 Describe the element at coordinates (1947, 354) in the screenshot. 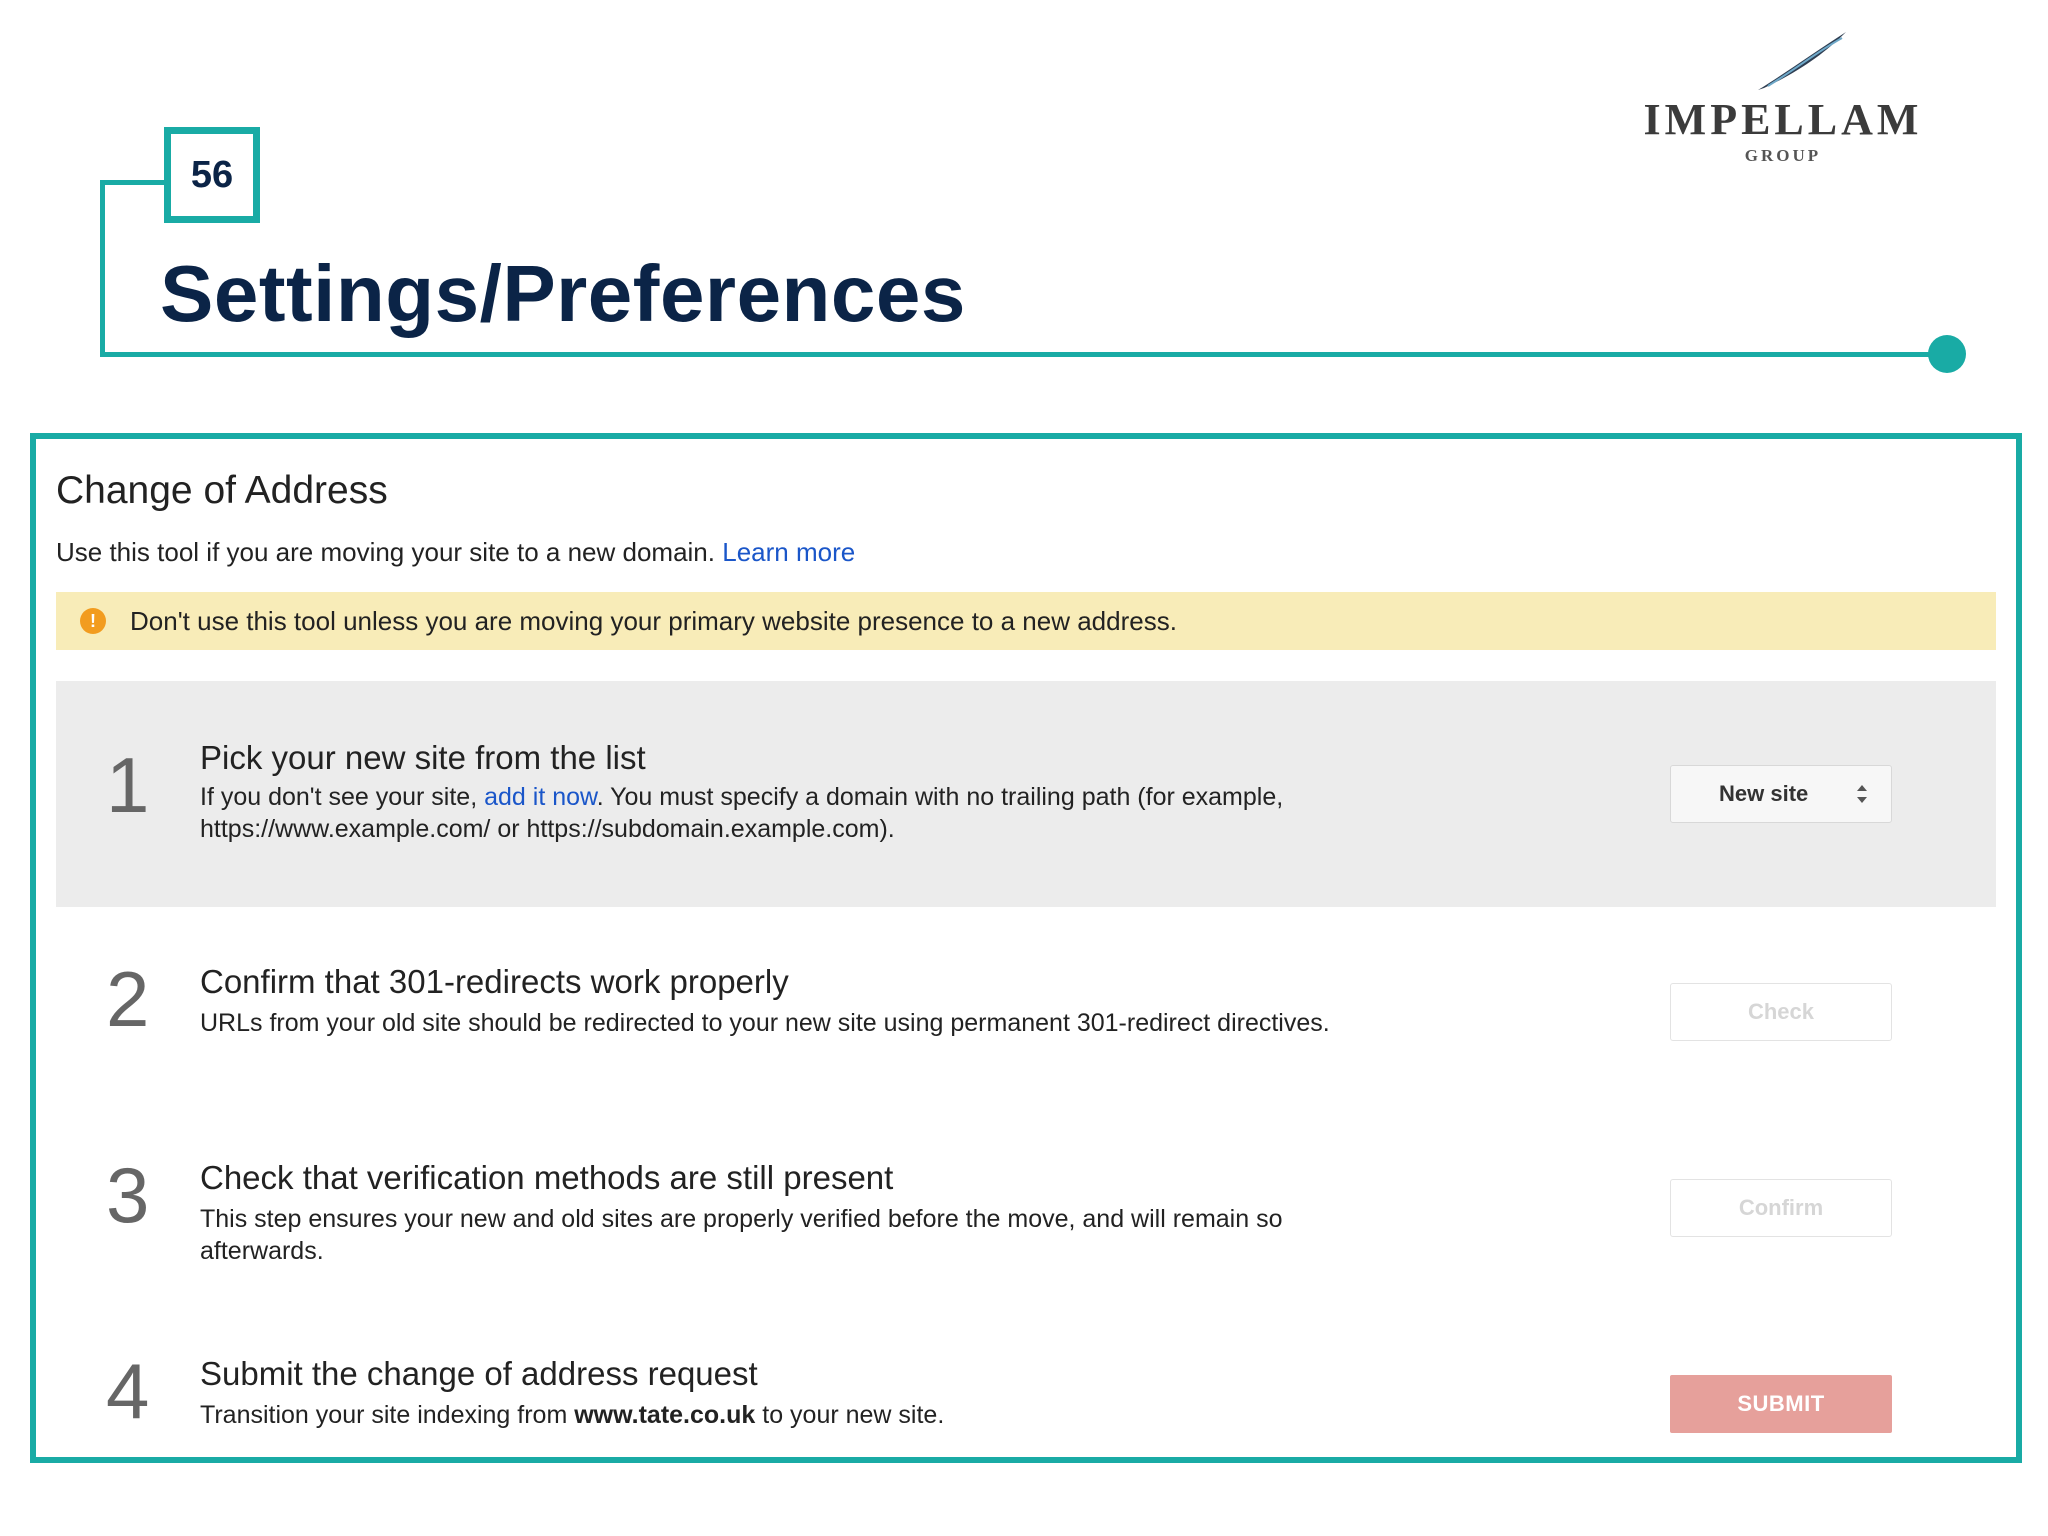

I see `header-rule-dot` at that location.